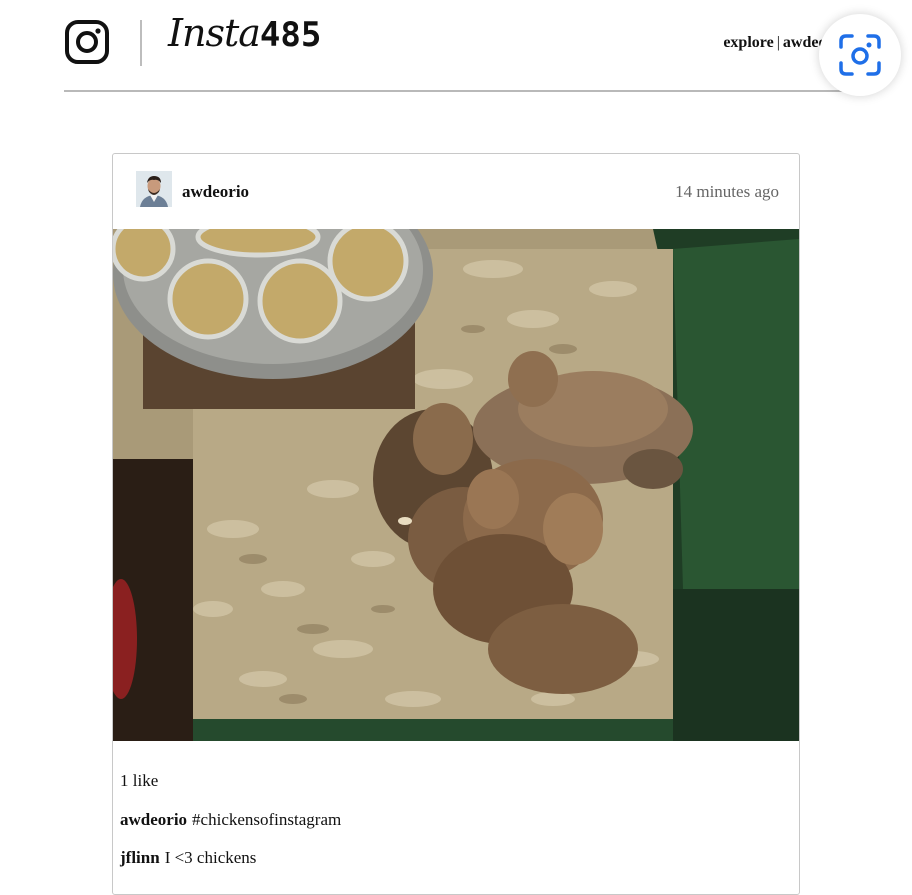 Image resolution: width=912 pixels, height=895 pixels. I want to click on site-header: Insta485 explore | awdeorio, so click(455, 46).